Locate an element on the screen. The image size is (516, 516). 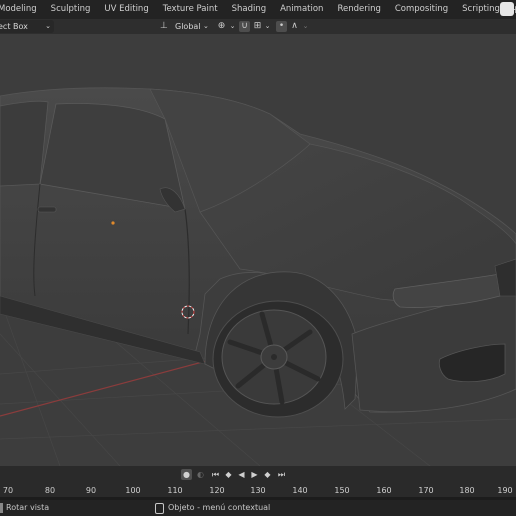
frame-tick: 160 is located at coordinates (384, 490).